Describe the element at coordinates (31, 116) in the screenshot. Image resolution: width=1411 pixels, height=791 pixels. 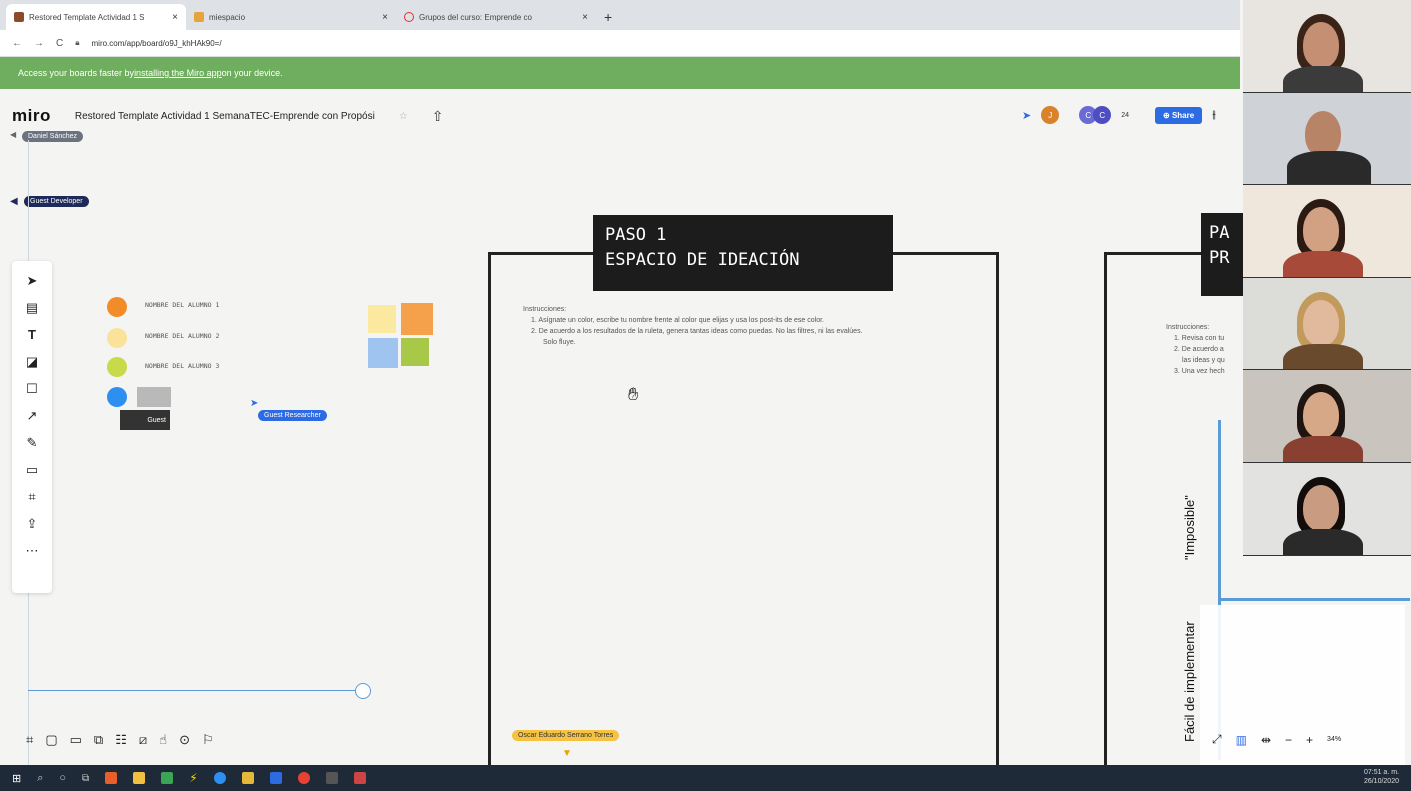
I see `miro-logo: miro` at that location.